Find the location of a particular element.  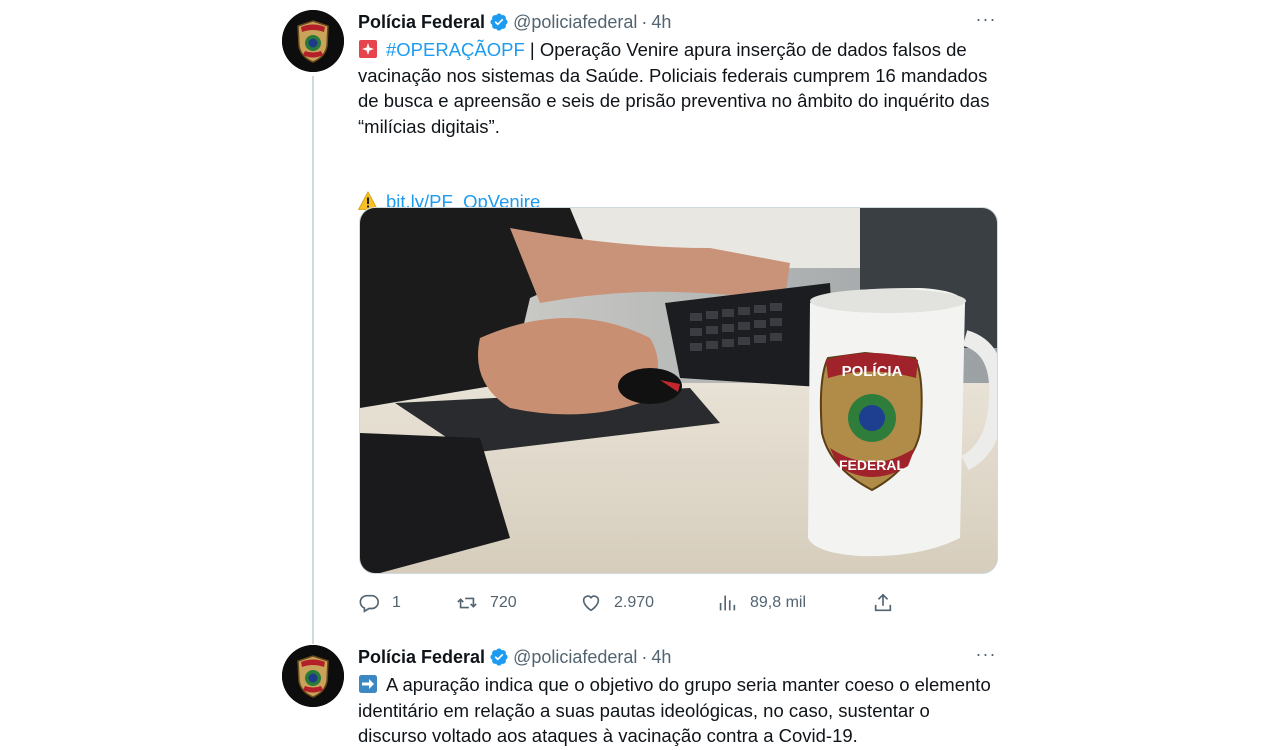

views-count: 89,8 mil is located at coordinates (778, 602).